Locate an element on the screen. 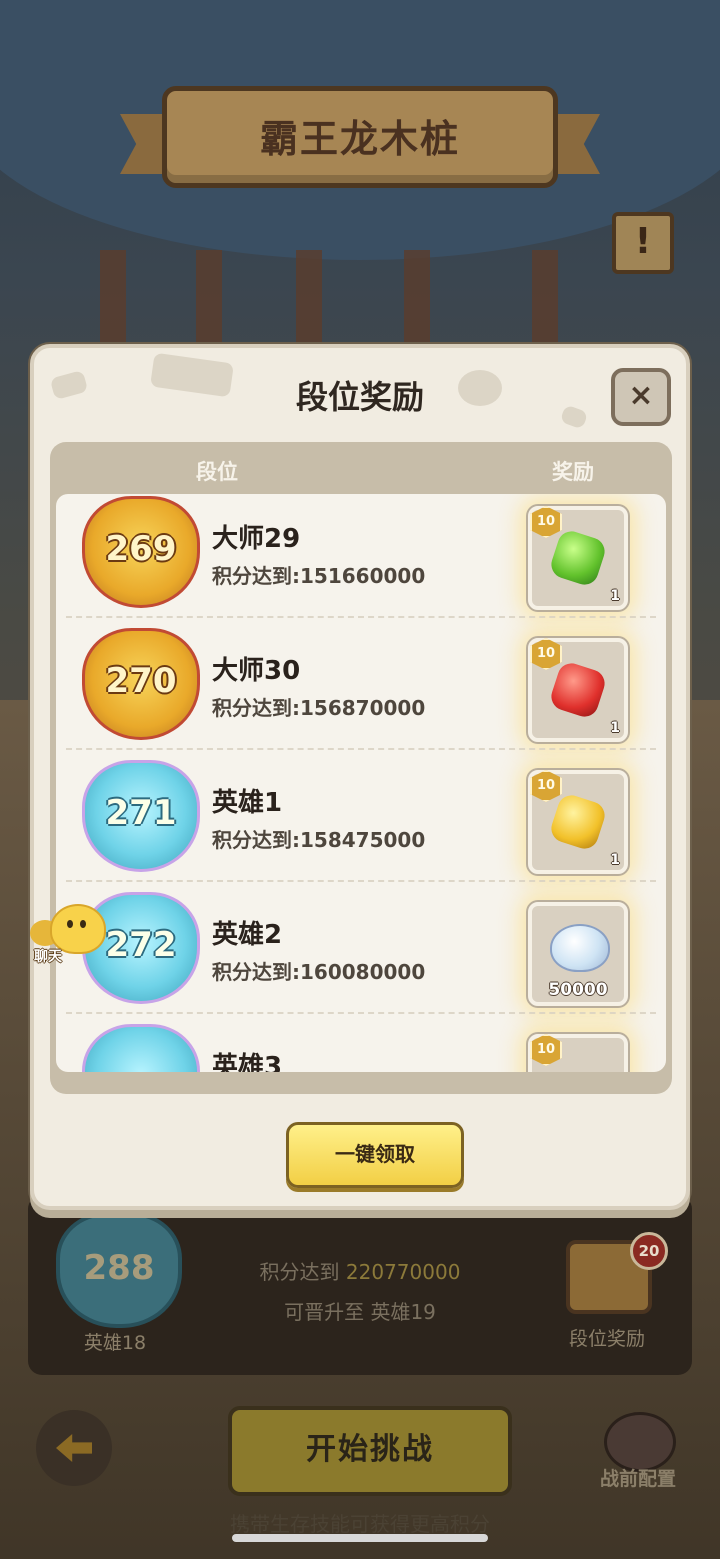 The height and width of the screenshot is (1559, 720). list-item: 272 英雄2 积分达到:160080000 50000 is located at coordinates (361, 948).